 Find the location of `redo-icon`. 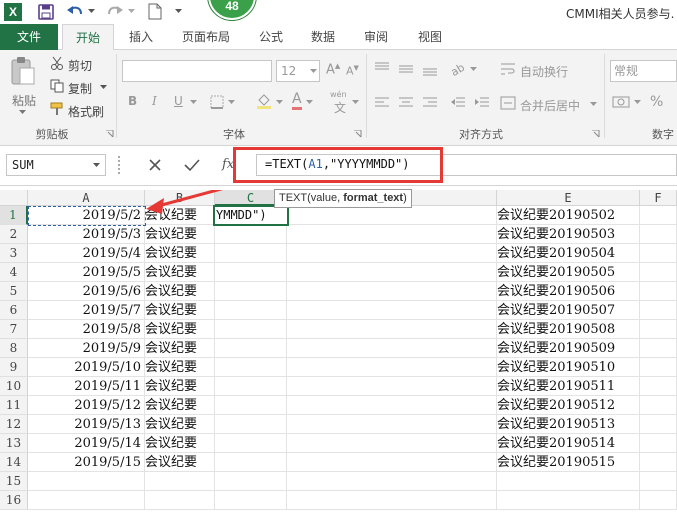

redo-icon is located at coordinates (115, 12).